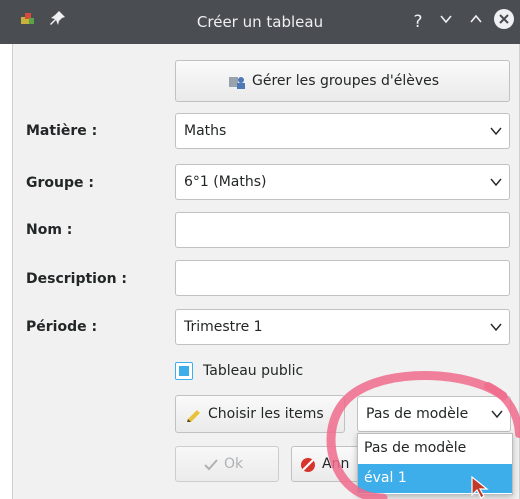 The image size is (520, 499). Describe the element at coordinates (342, 131) in the screenshot. I see `subject-select: Maths` at that location.